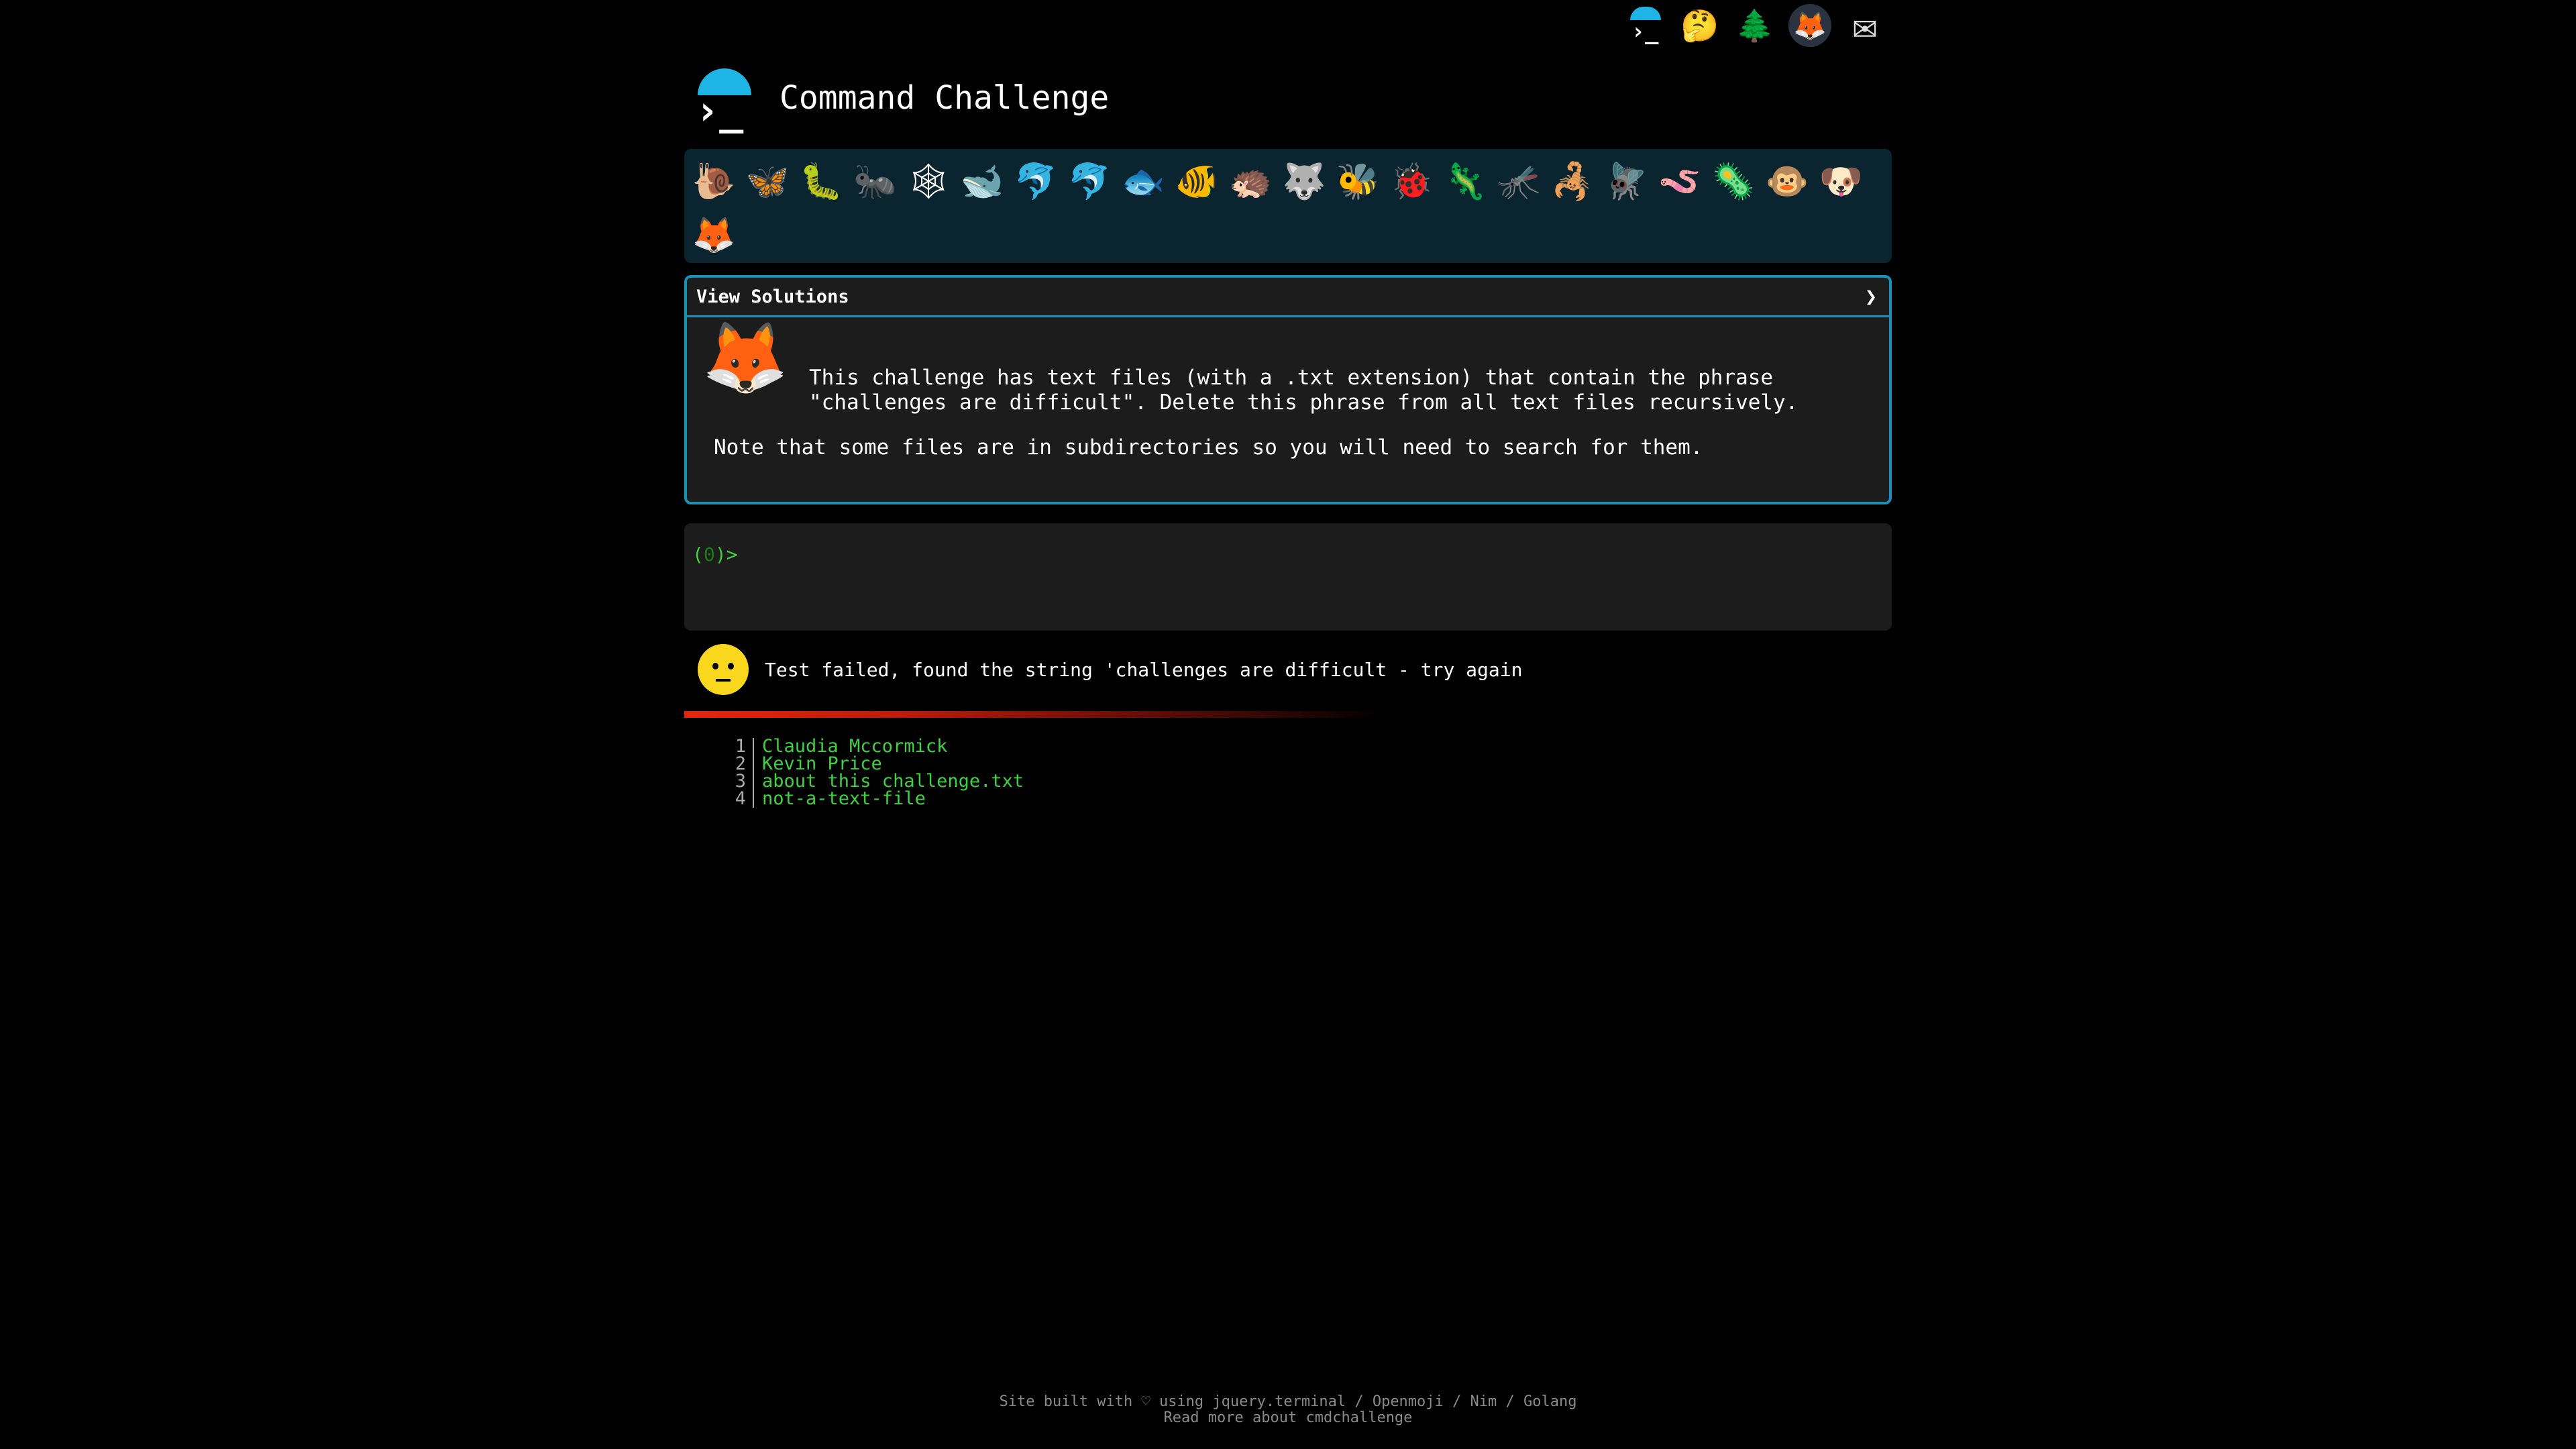  Describe the element at coordinates (1626, 181) in the screenshot. I see `challenge-emoji-icon: 🪰` at that location.